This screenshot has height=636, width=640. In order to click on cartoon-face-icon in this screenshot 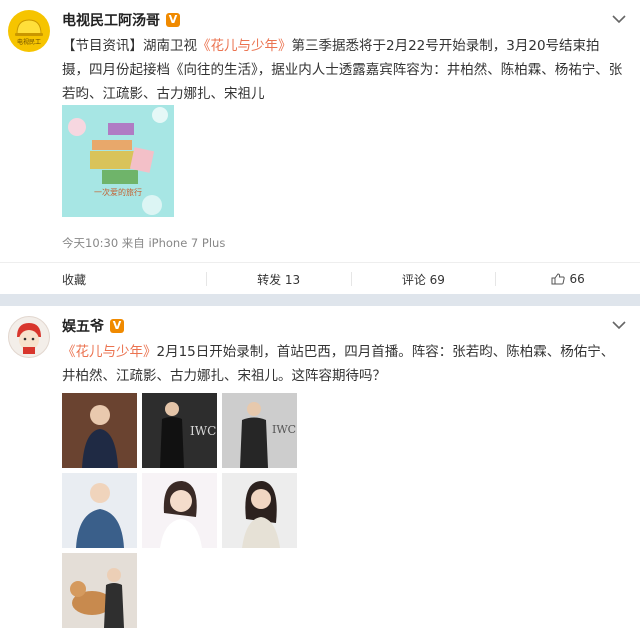, I will do `click(29, 338)`.